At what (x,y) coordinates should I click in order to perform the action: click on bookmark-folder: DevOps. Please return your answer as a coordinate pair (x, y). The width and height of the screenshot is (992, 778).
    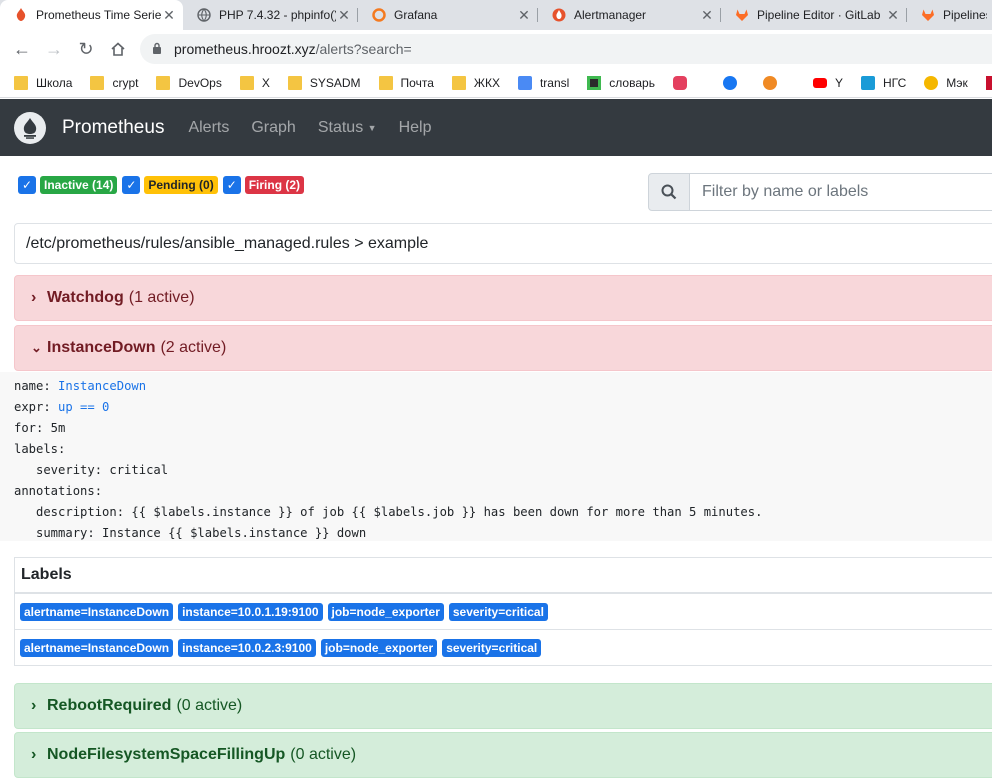
    Looking at the image, I should click on (189, 82).